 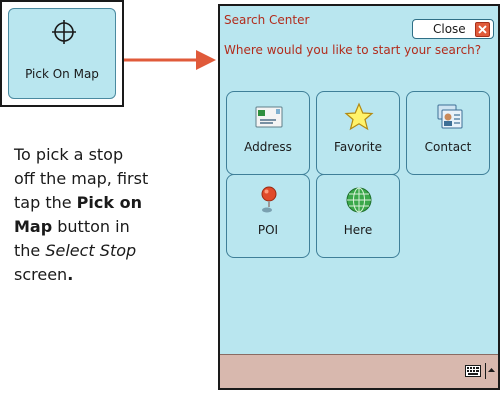 What do you see at coordinates (64, 32) in the screenshot?
I see `crosshair-icon` at bounding box center [64, 32].